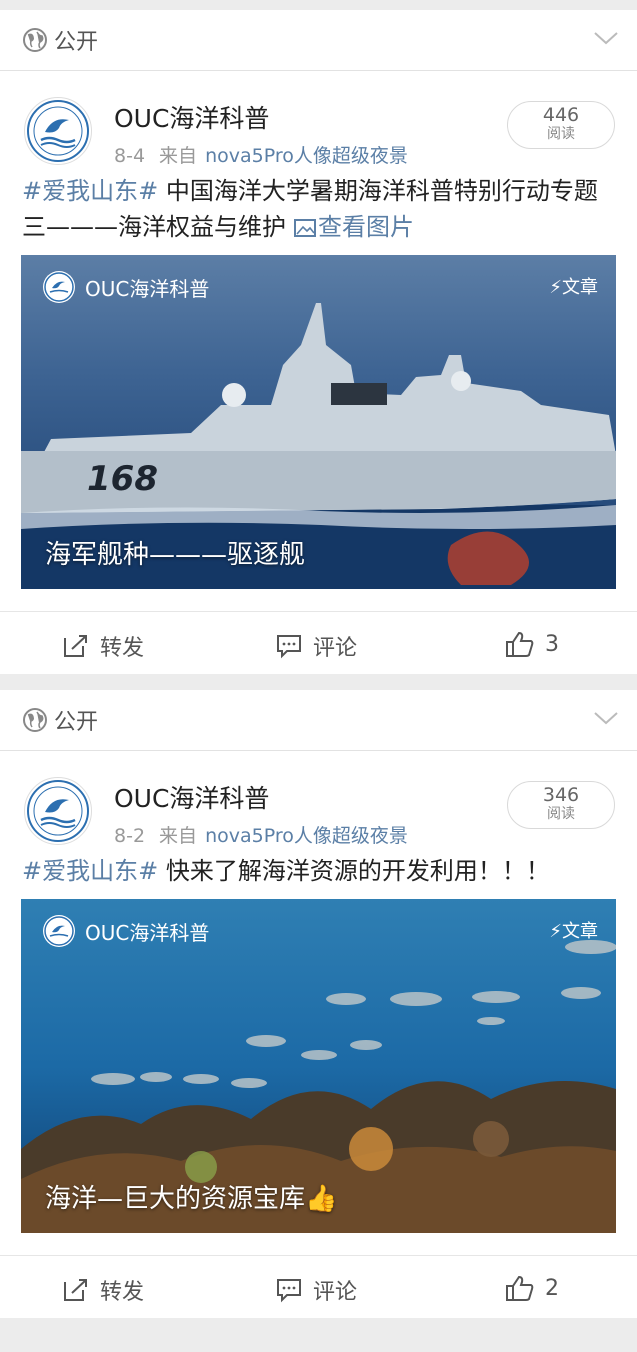  I want to click on post-meta: 8-4 来自 nova5Pro人像超级夜景, so click(261, 154).